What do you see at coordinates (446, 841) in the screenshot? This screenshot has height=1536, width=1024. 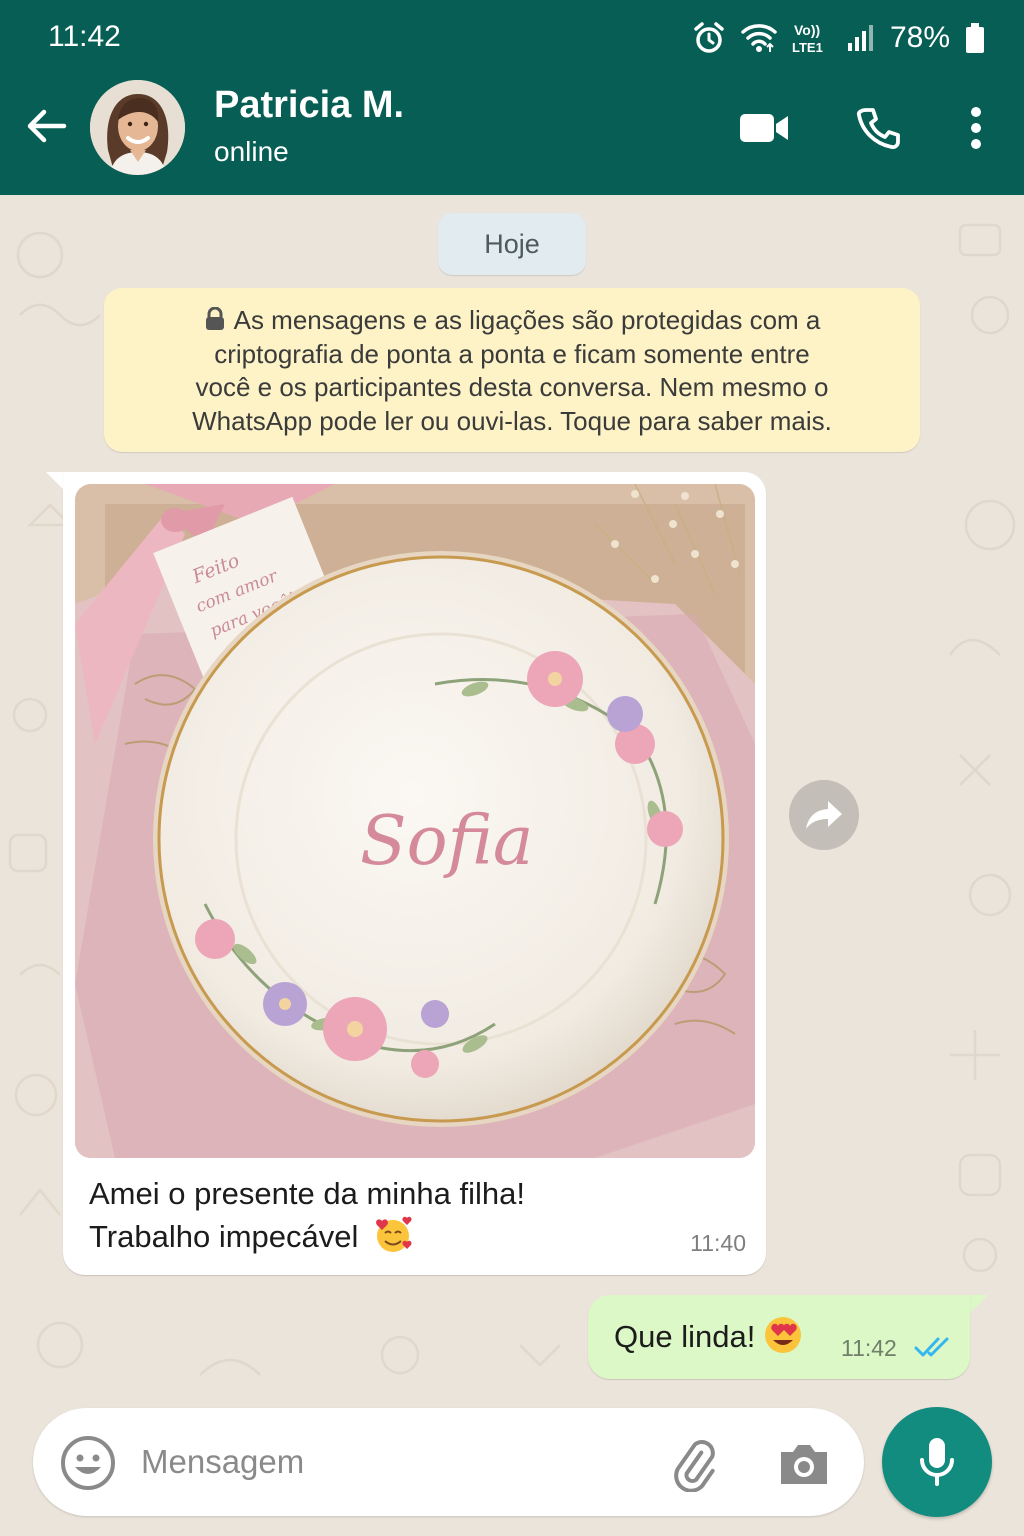 I see `plate-name: Sofia` at bounding box center [446, 841].